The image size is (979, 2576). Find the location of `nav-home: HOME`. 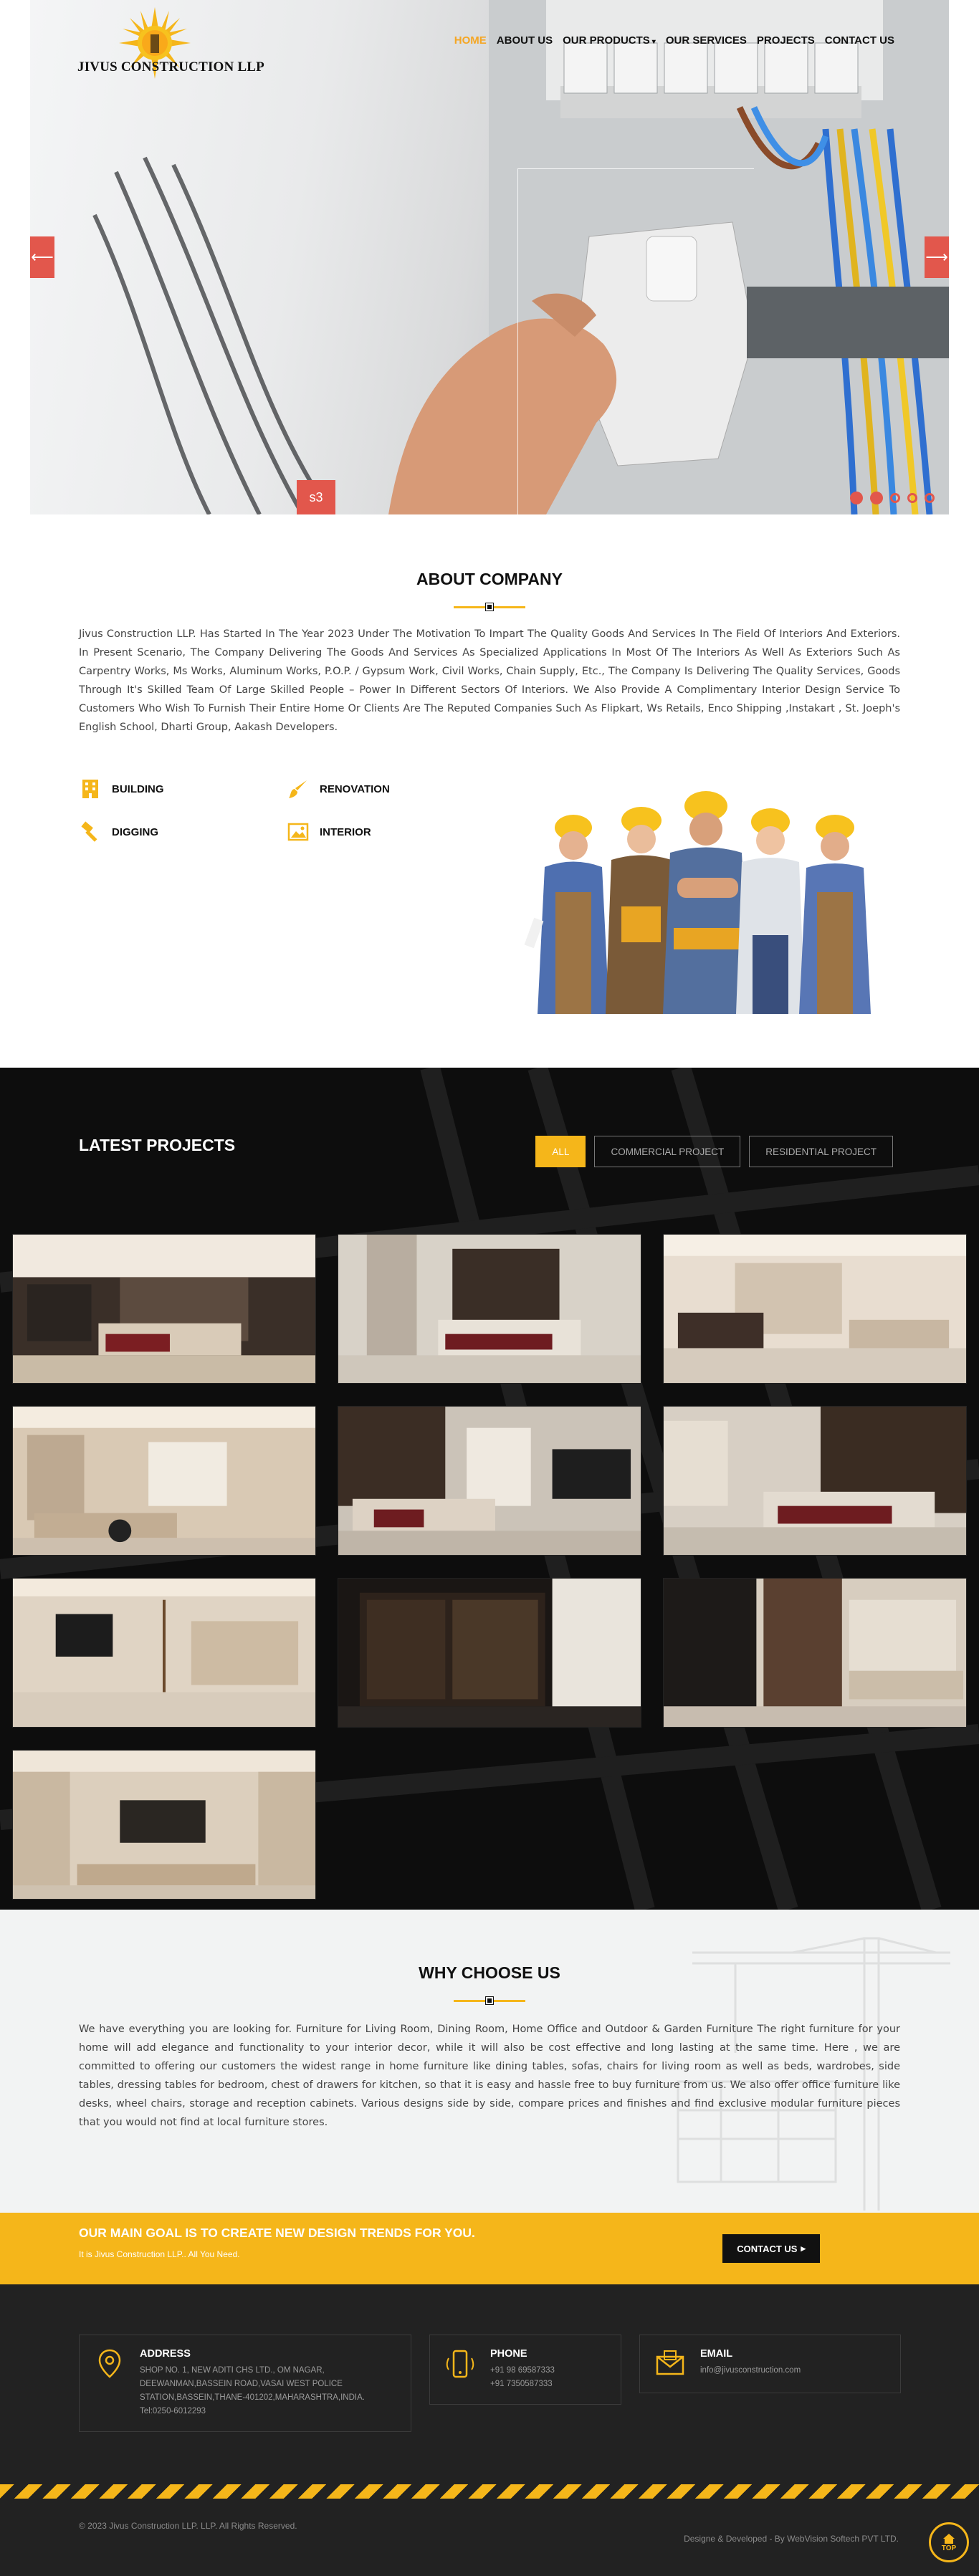

nav-home: HOME is located at coordinates (470, 40).